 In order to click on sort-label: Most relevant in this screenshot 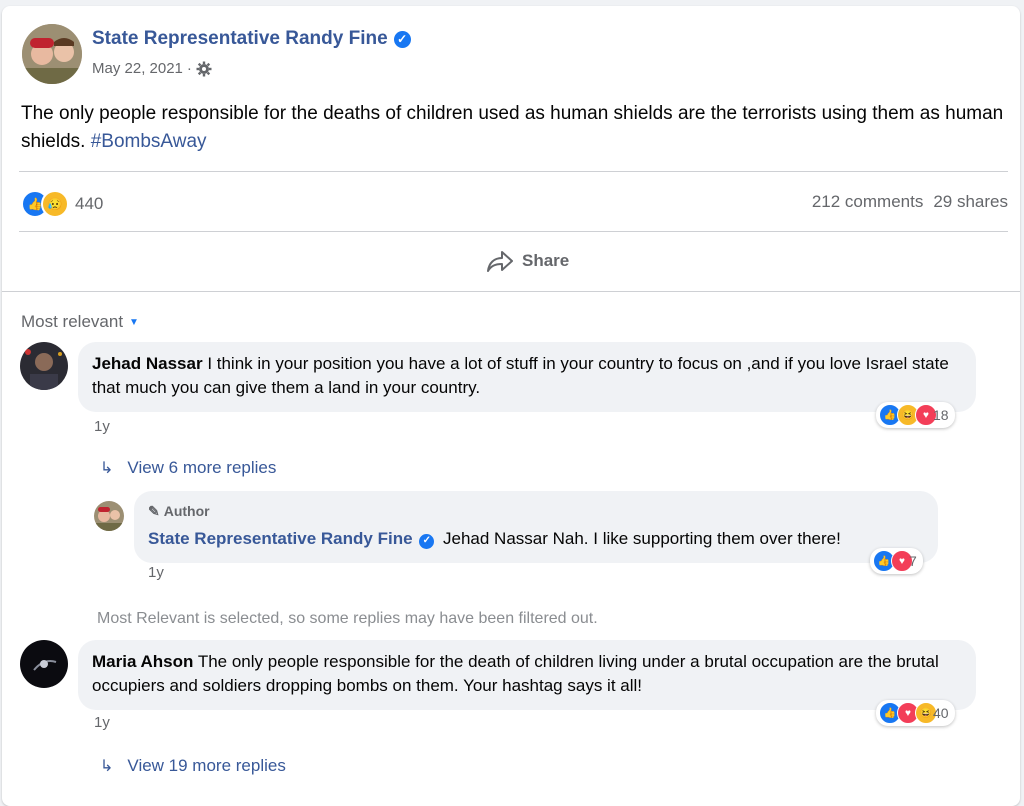, I will do `click(72, 321)`.